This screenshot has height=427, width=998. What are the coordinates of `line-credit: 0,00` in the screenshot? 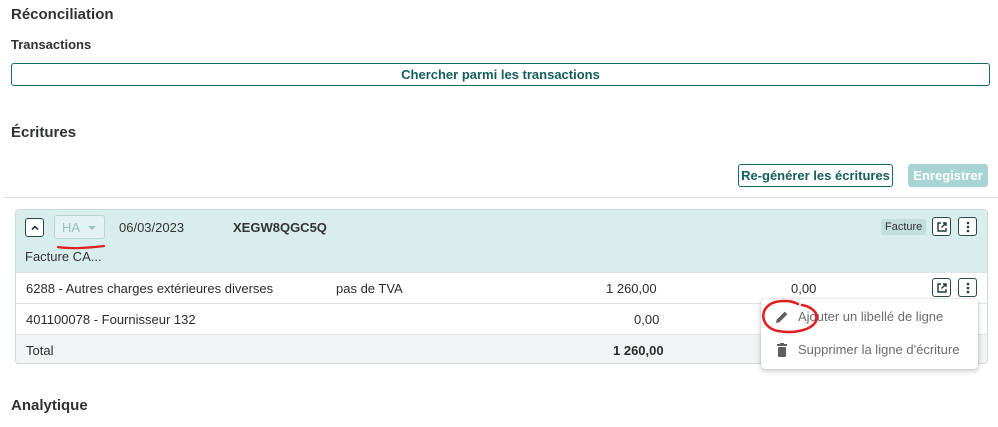 It's located at (804, 288).